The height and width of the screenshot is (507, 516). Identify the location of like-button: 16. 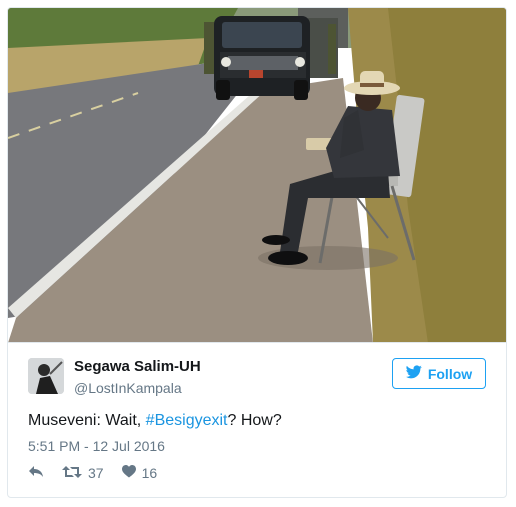
(139, 473).